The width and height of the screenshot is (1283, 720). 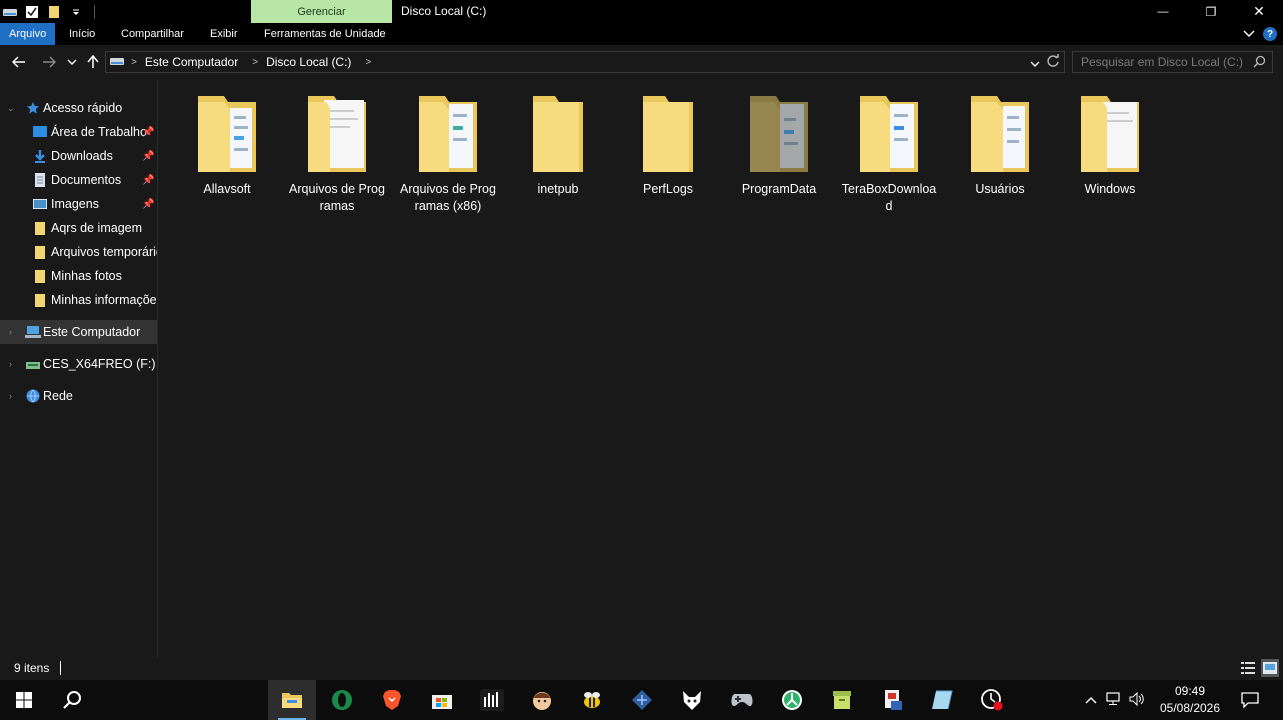 I want to click on nav-item-folder: Minhas informações, so click(x=78, y=300).